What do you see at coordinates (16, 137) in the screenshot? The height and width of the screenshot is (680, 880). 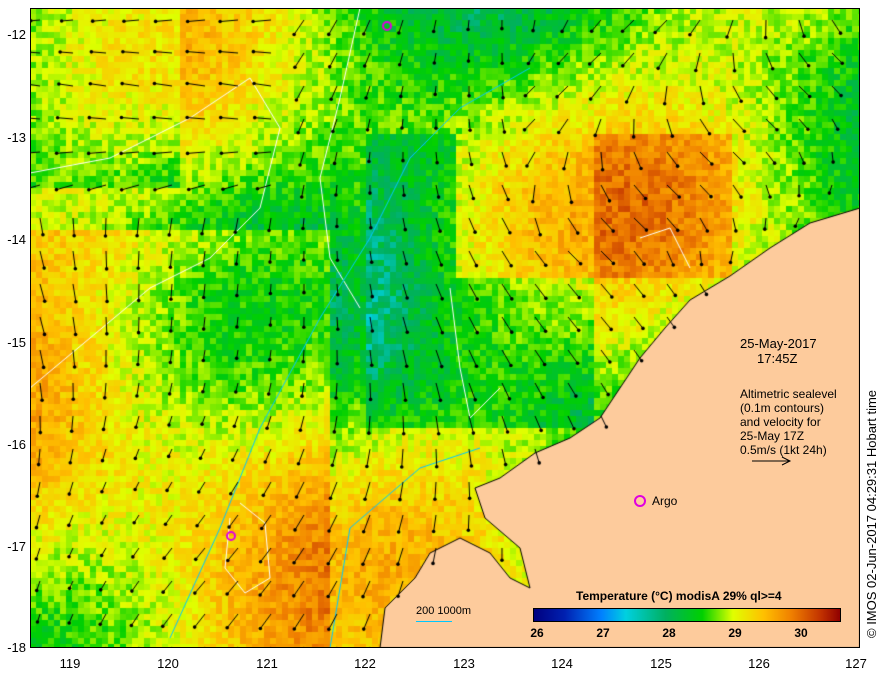 I see `y-tick: -13` at bounding box center [16, 137].